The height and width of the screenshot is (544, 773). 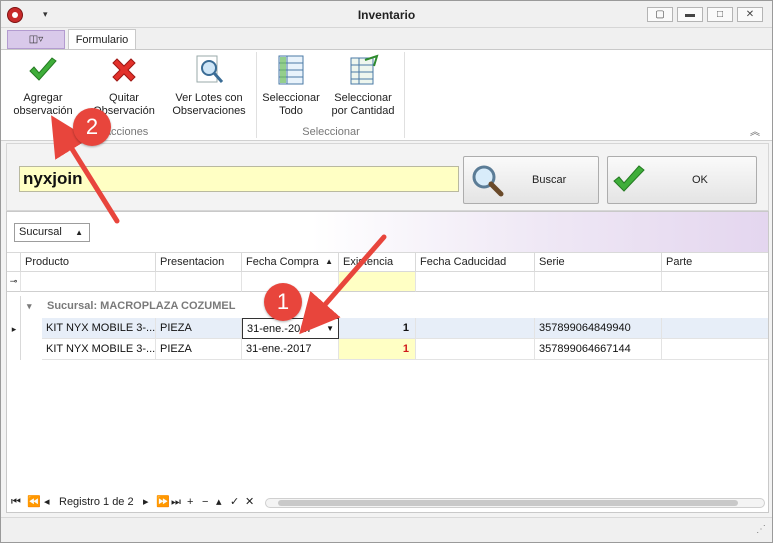 I want to click on annotation-badge-2: 2, so click(x=92, y=127).